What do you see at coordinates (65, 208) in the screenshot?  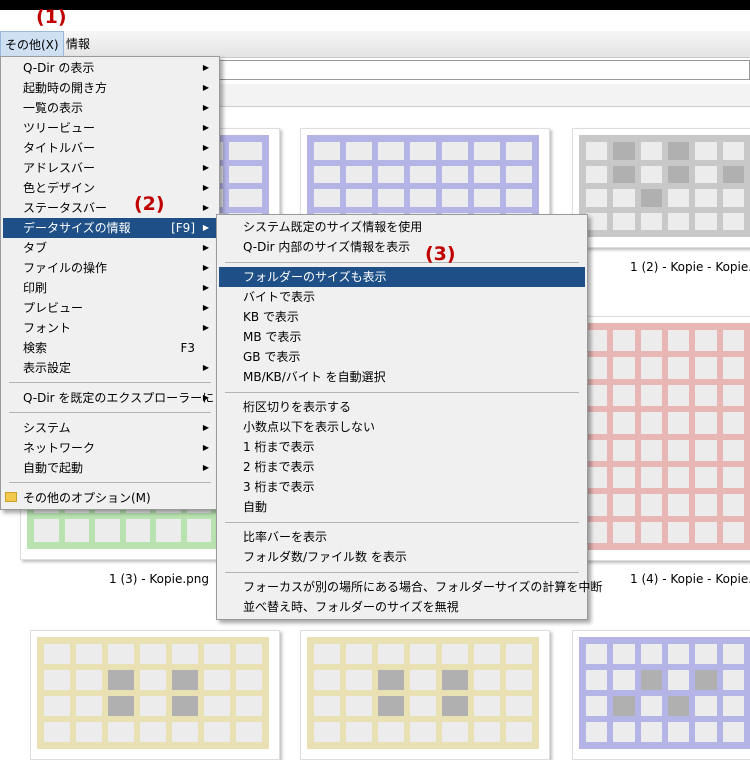 I see `menu-item-label: ステータスバー` at bounding box center [65, 208].